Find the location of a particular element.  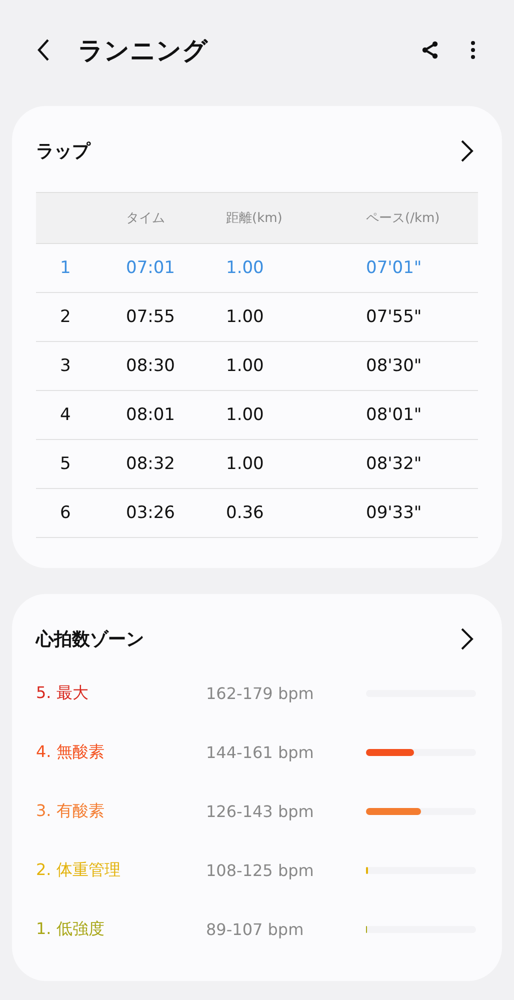

more-options-icon is located at coordinates (473, 50).